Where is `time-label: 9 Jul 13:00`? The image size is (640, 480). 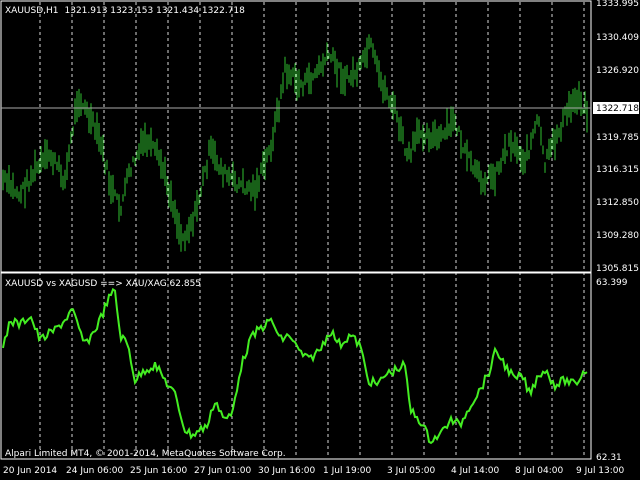
time-label: 9 Jul 13:00 is located at coordinates (600, 471).